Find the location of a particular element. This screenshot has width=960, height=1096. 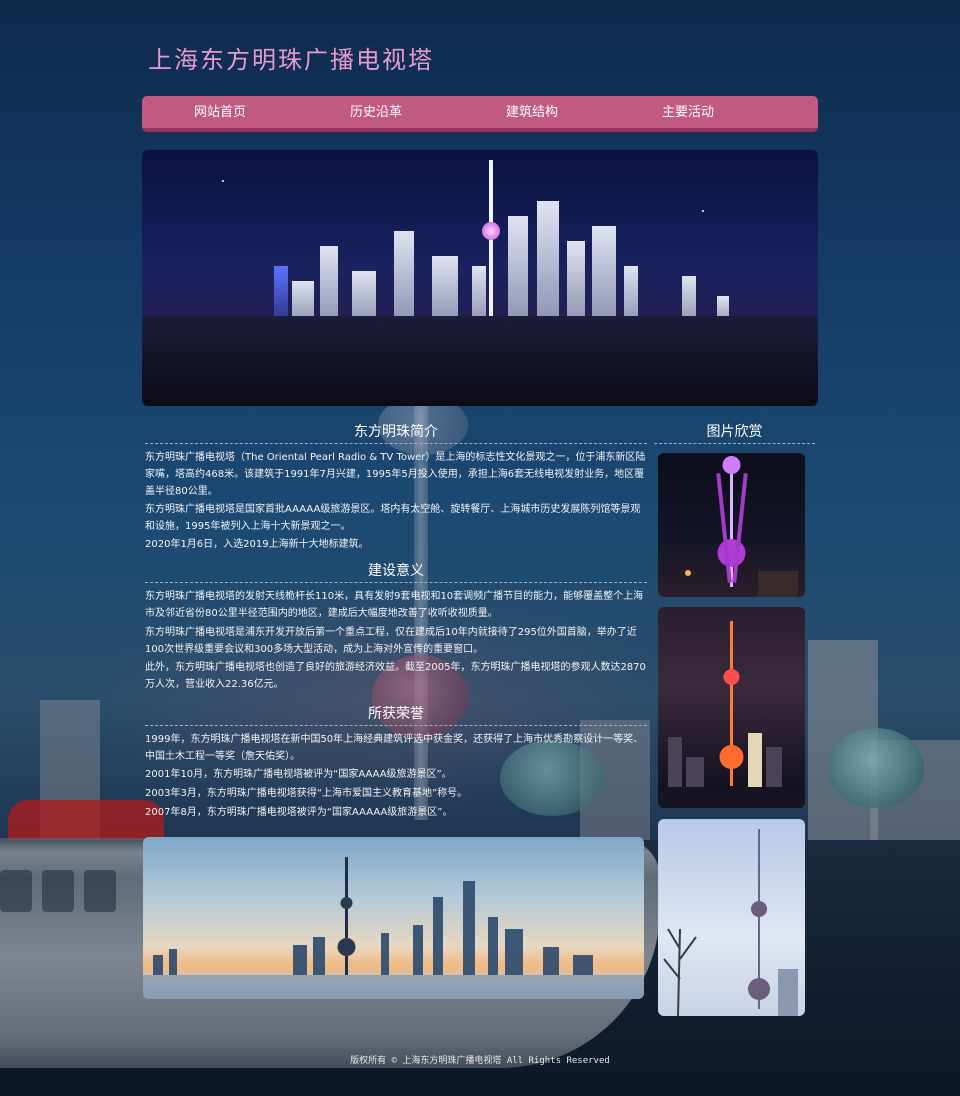

skyline-panorama-image is located at coordinates (393, 918).